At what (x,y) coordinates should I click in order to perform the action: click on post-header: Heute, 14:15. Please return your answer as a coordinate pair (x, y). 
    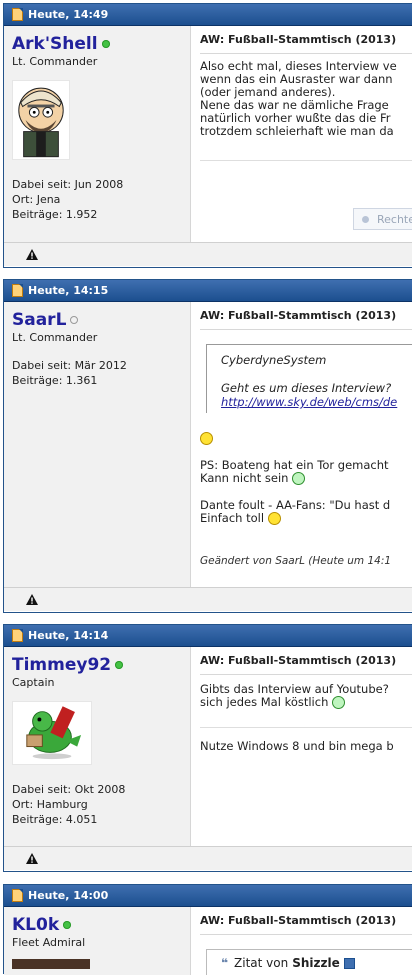
    Looking at the image, I should click on (208, 291).